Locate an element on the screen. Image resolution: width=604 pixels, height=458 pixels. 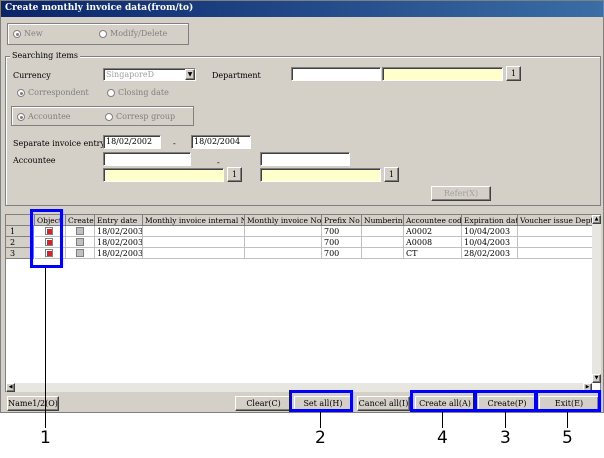
callout-number: 5 is located at coordinates (567, 438).